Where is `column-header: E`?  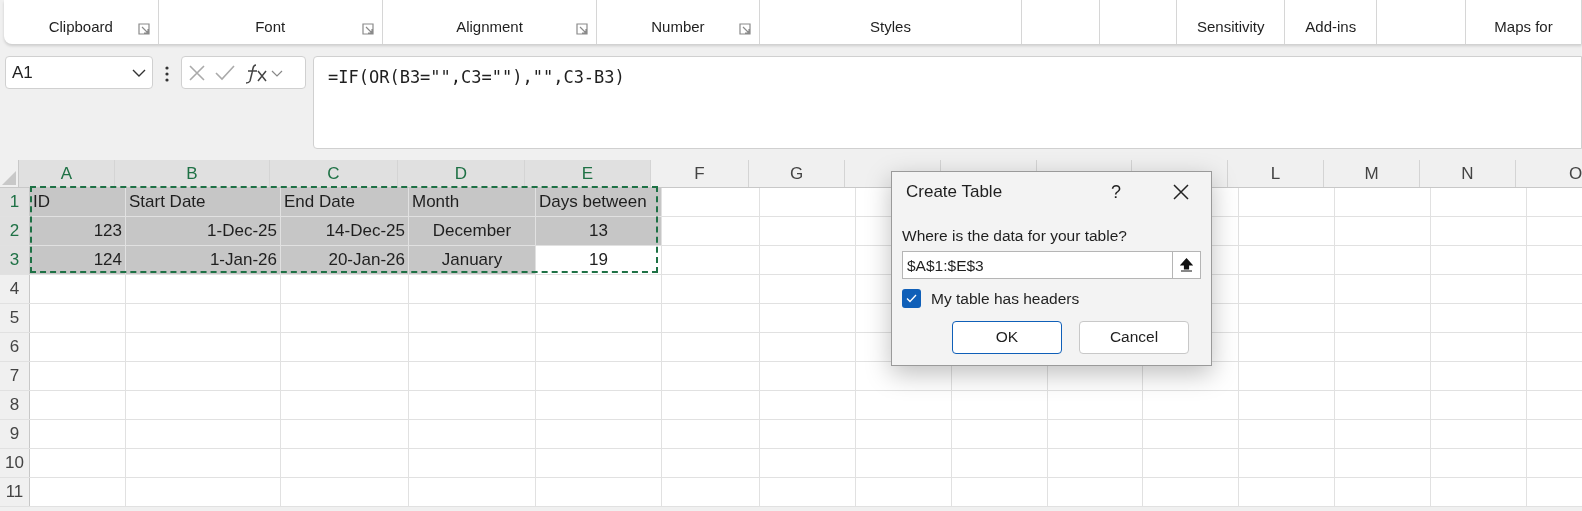 column-header: E is located at coordinates (587, 173).